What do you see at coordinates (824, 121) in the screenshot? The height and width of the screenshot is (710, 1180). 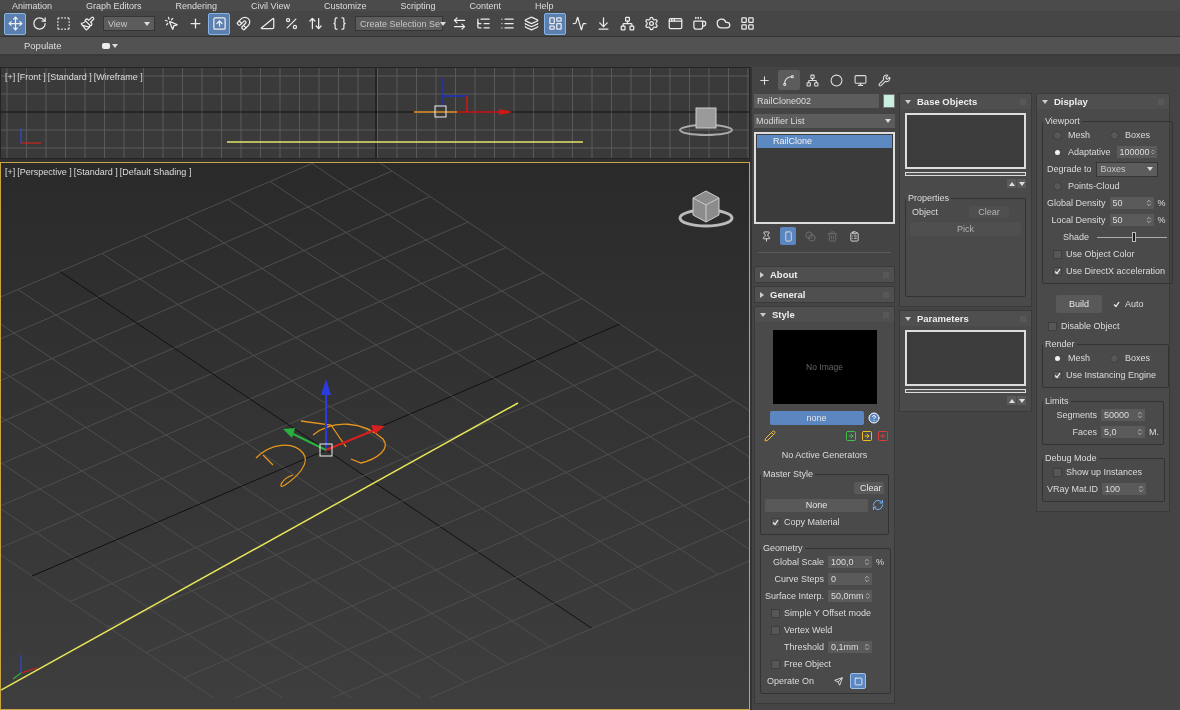 I see `modifier-list-dropdown: Modifier List` at bounding box center [824, 121].